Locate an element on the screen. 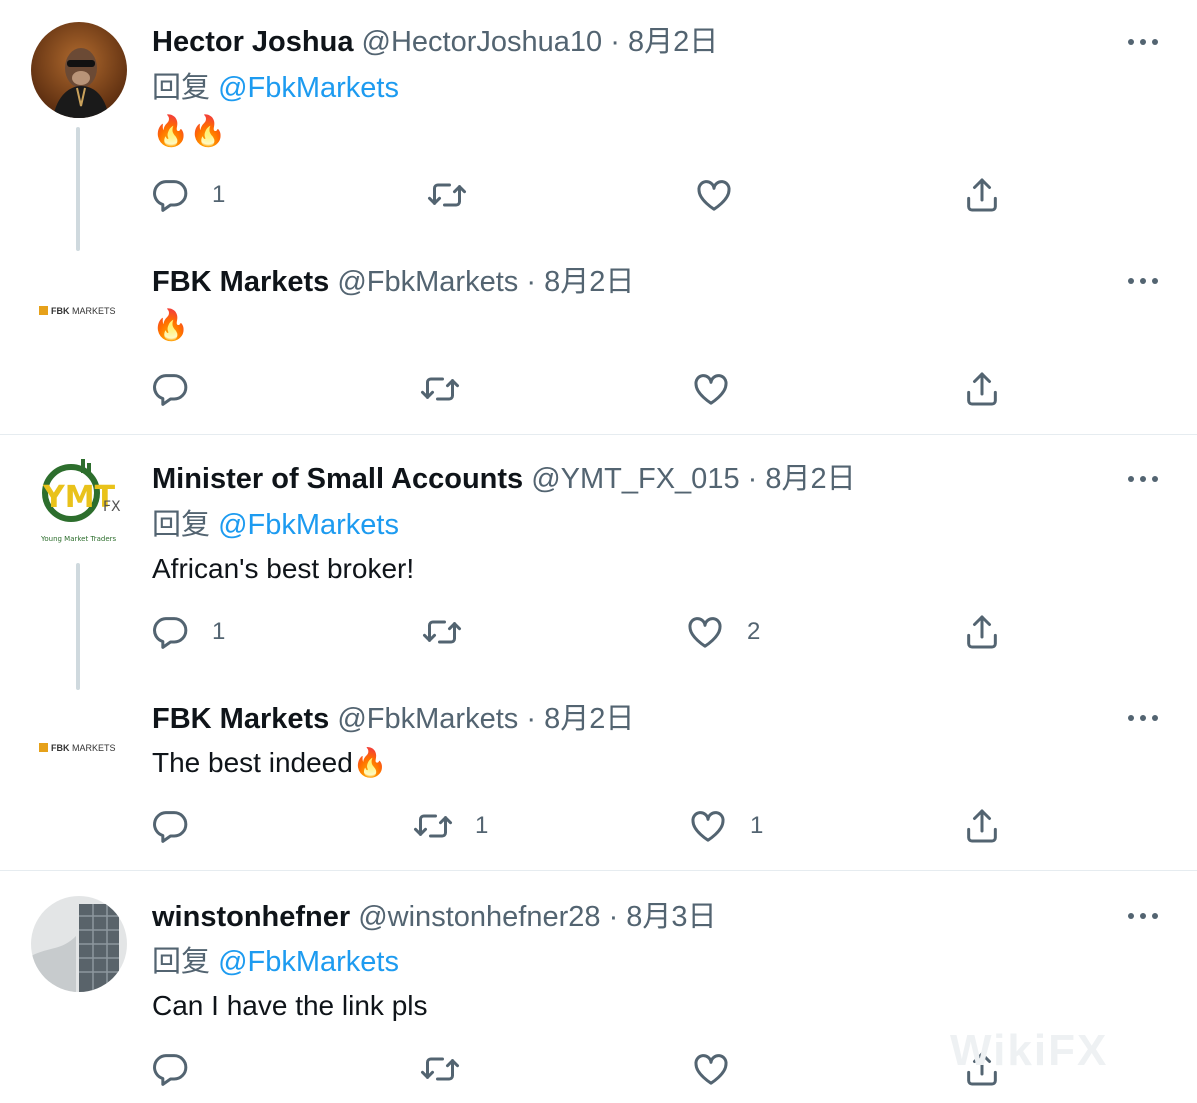  user-handle: @winstonhefner28 is located at coordinates (479, 917).